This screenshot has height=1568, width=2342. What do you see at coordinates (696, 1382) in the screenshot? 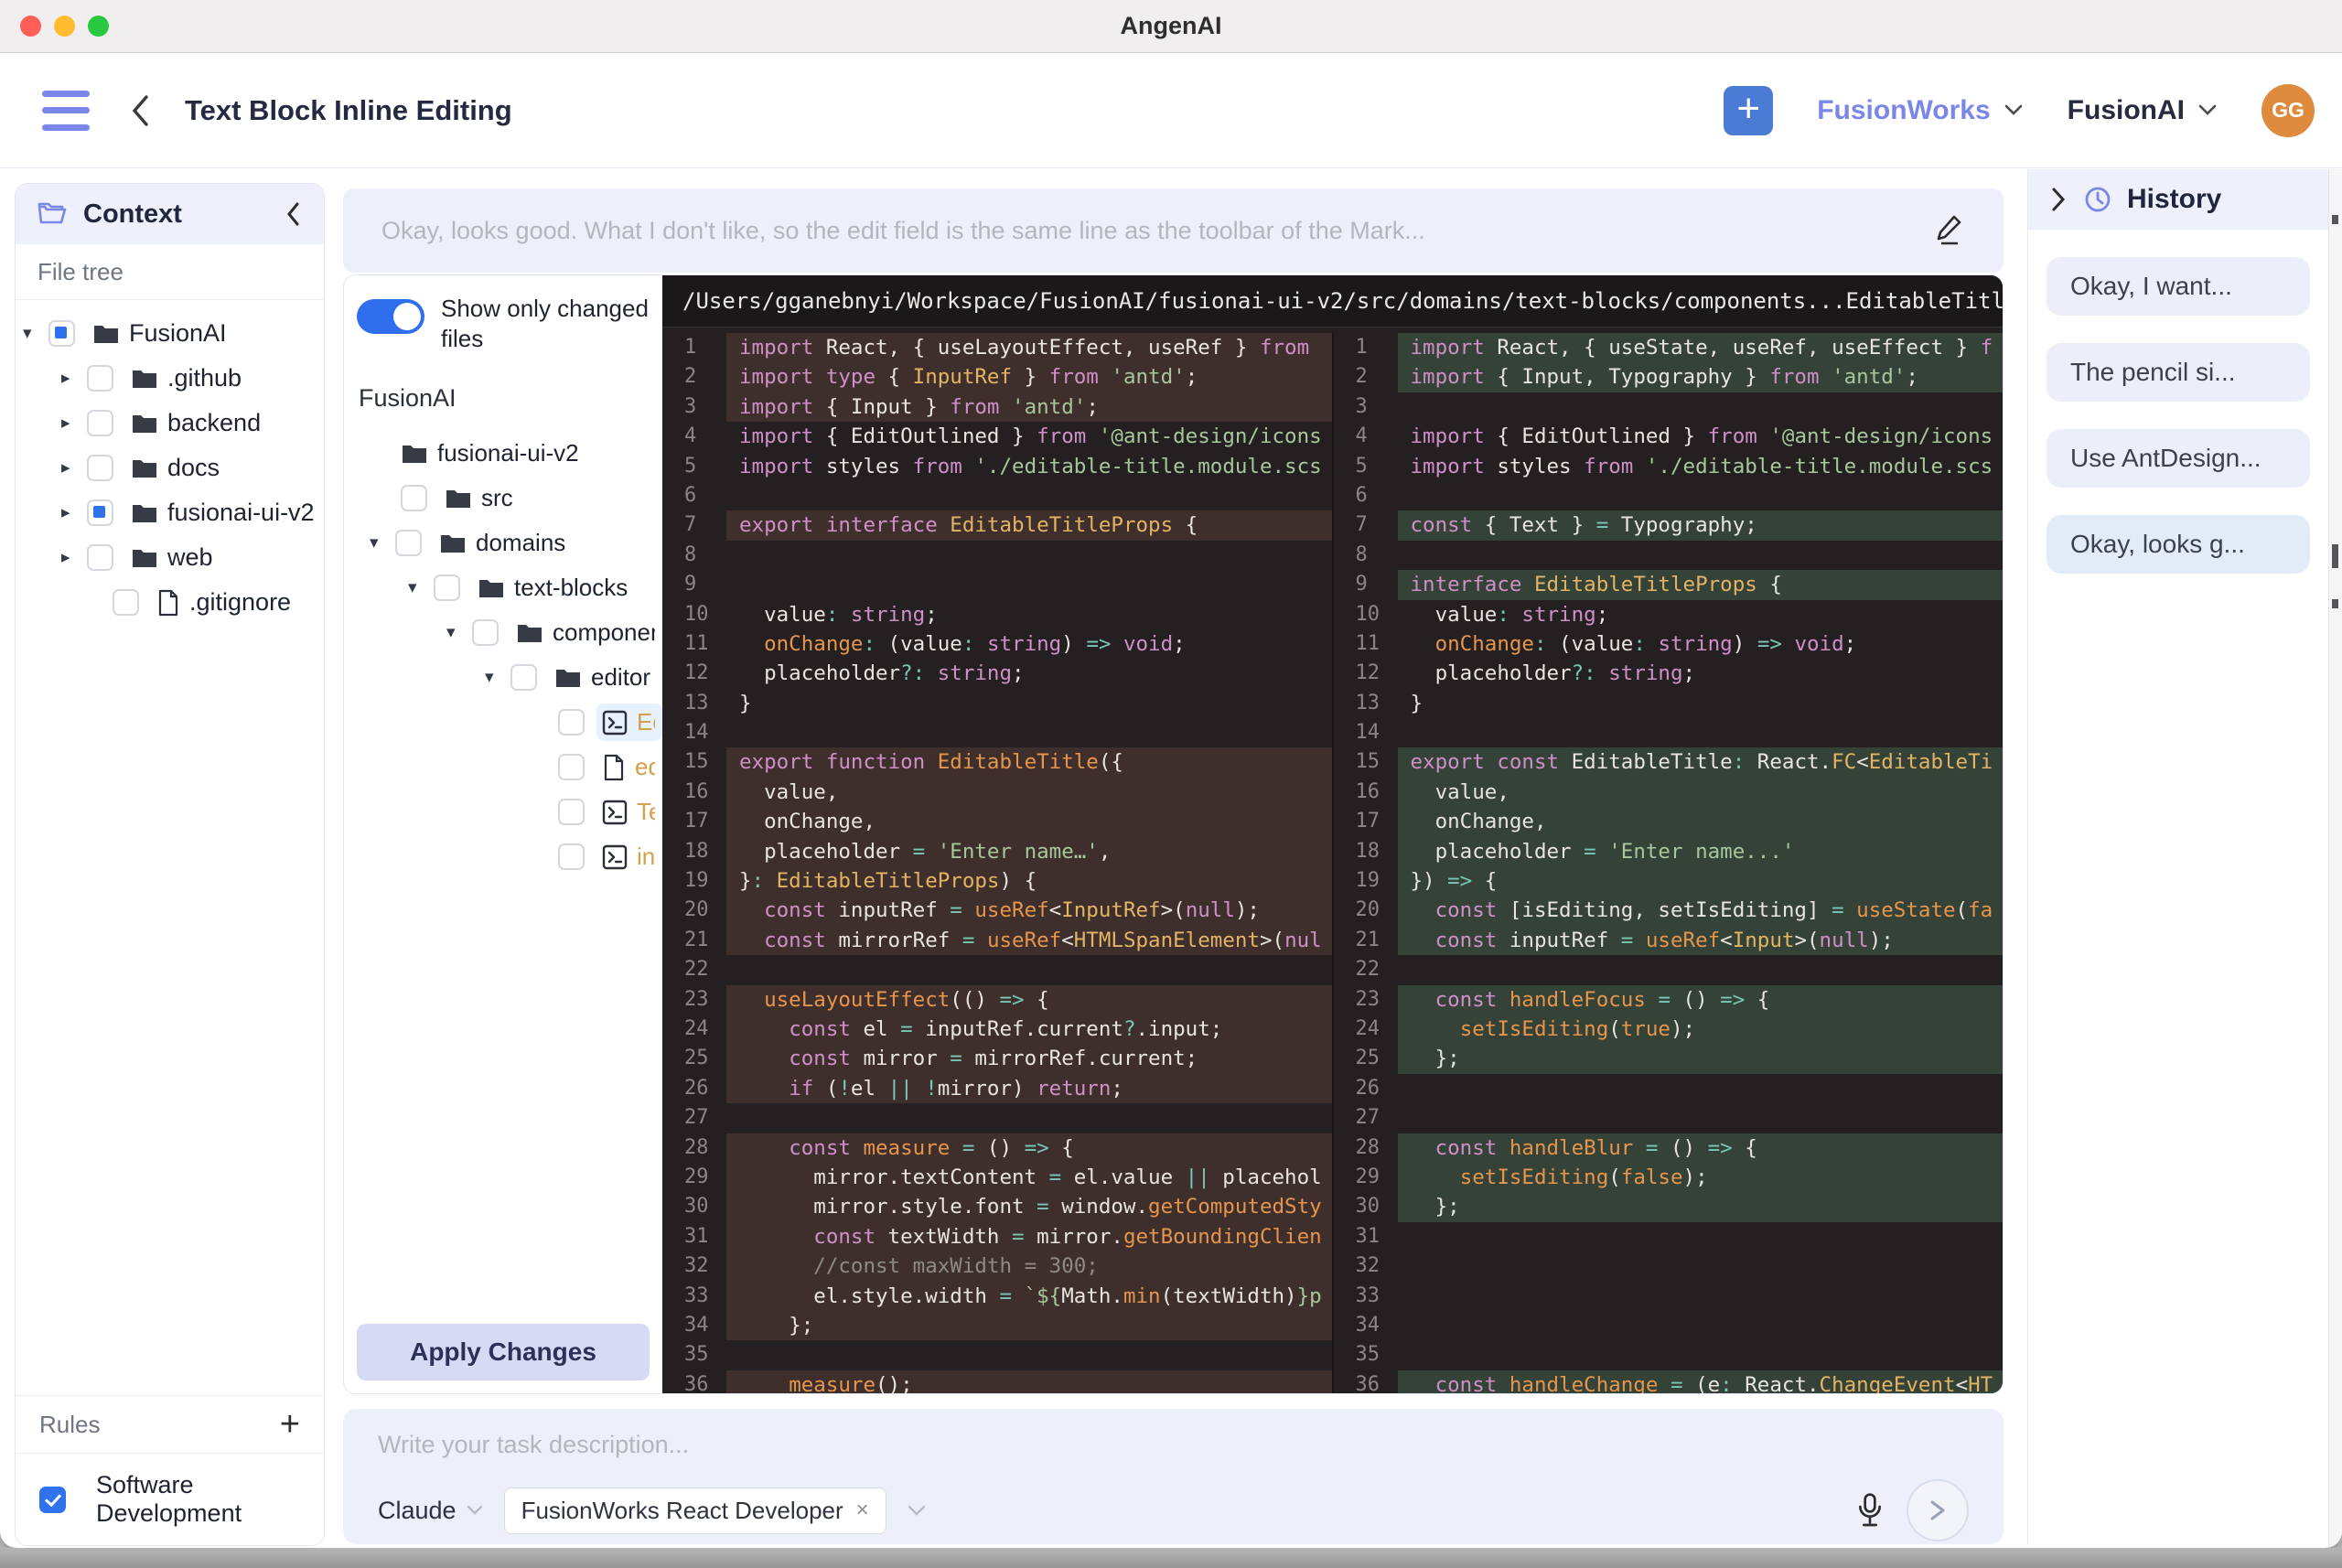
I see `line-number: 36` at bounding box center [696, 1382].